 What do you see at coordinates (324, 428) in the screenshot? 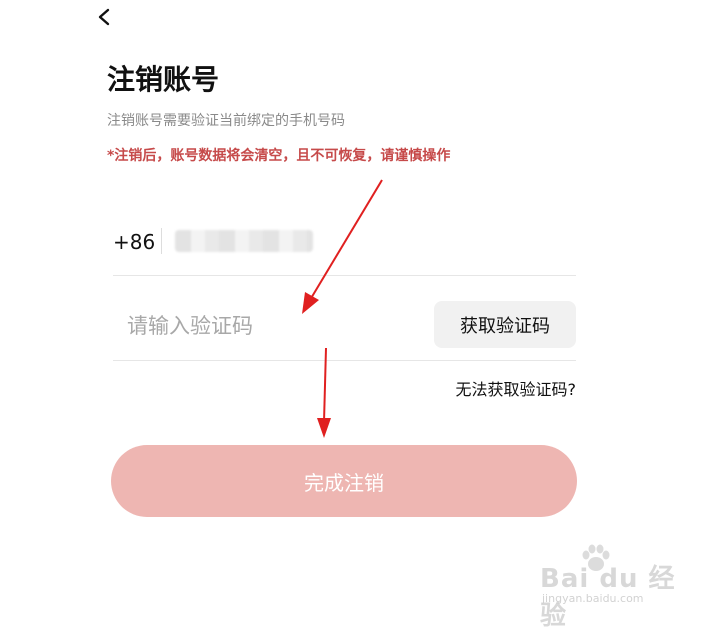
I see `arrowhead-icon` at bounding box center [324, 428].